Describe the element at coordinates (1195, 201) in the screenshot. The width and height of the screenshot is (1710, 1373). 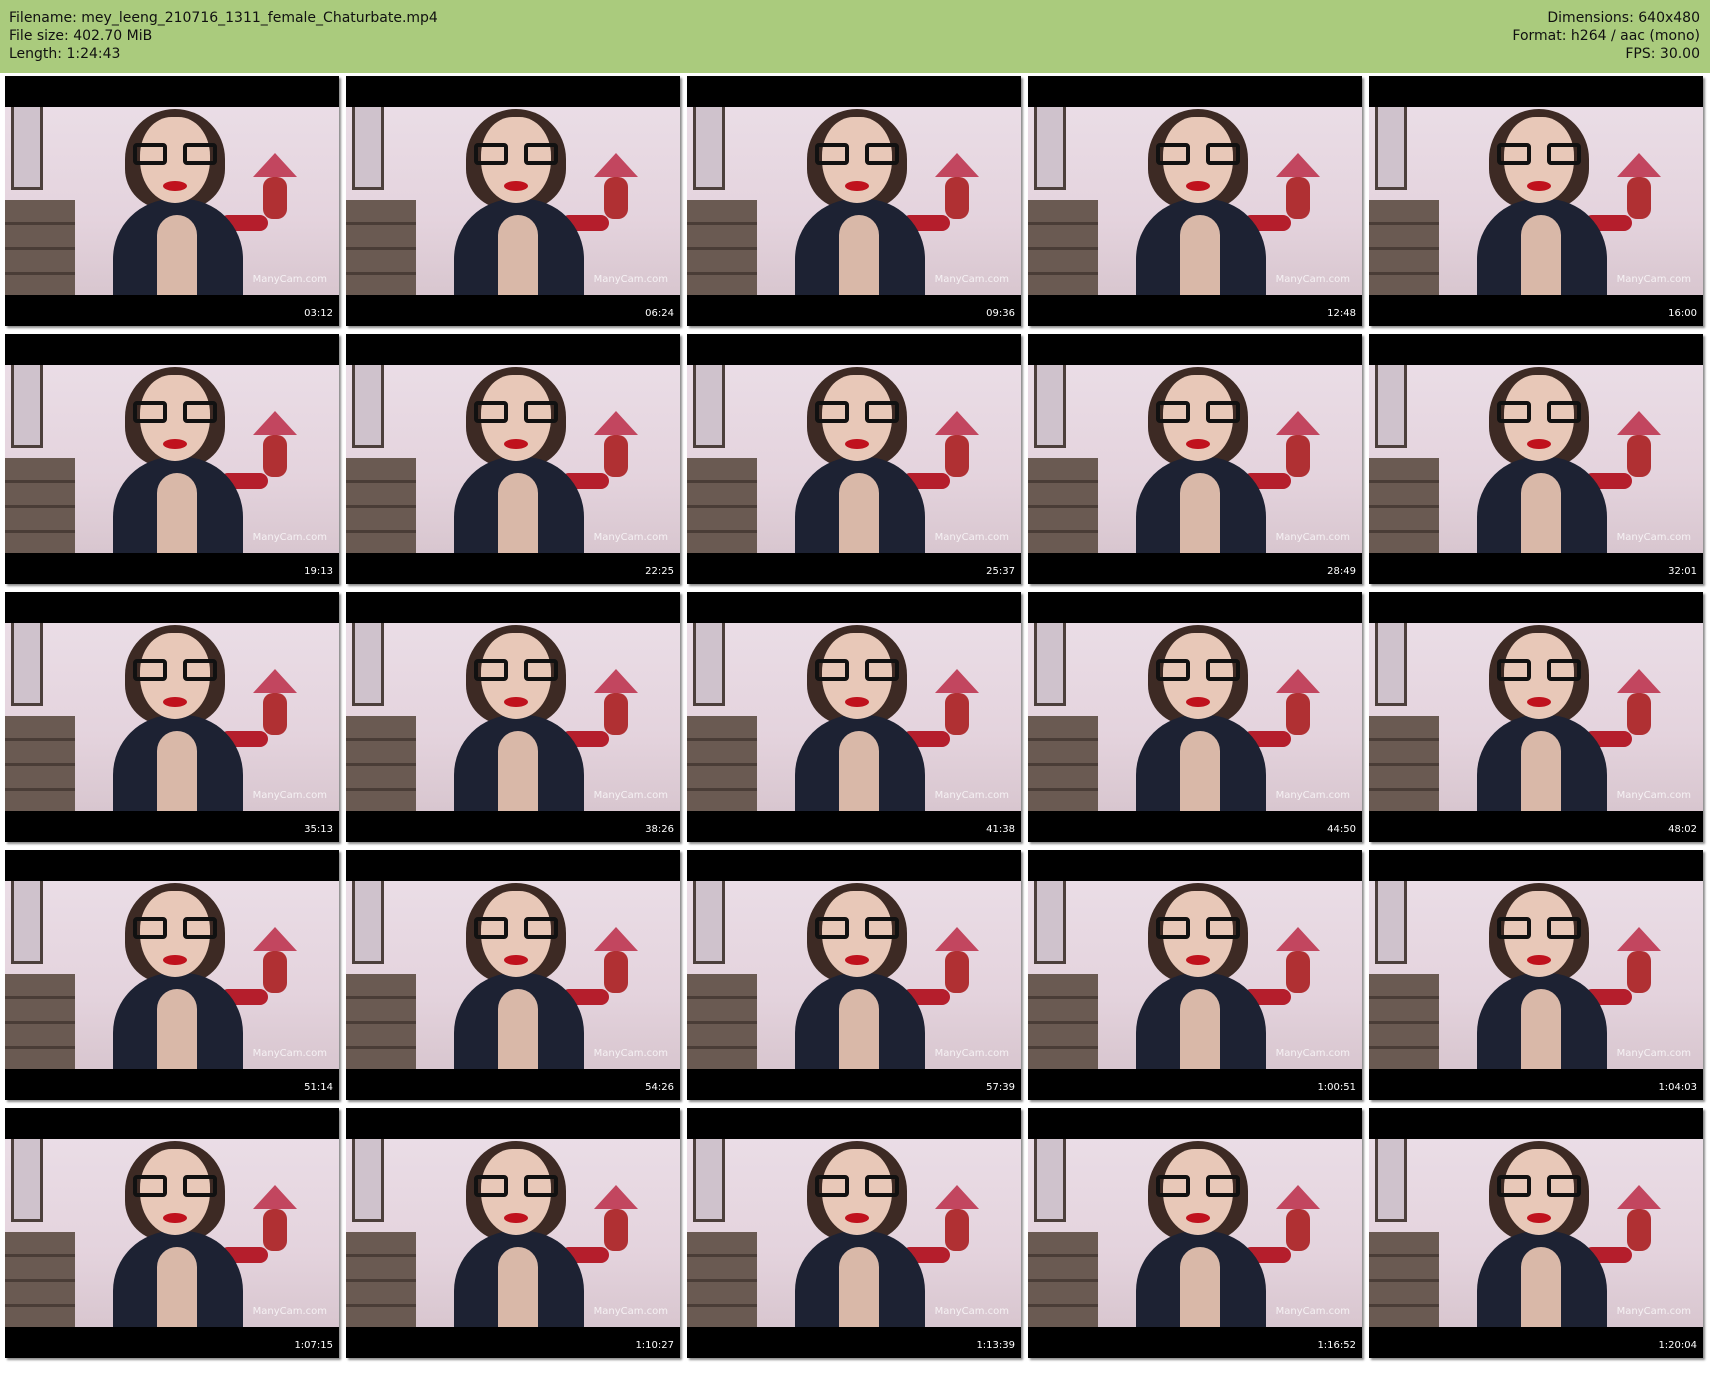
I see `video-thumbnail: ManyCam.com 12:48` at that location.